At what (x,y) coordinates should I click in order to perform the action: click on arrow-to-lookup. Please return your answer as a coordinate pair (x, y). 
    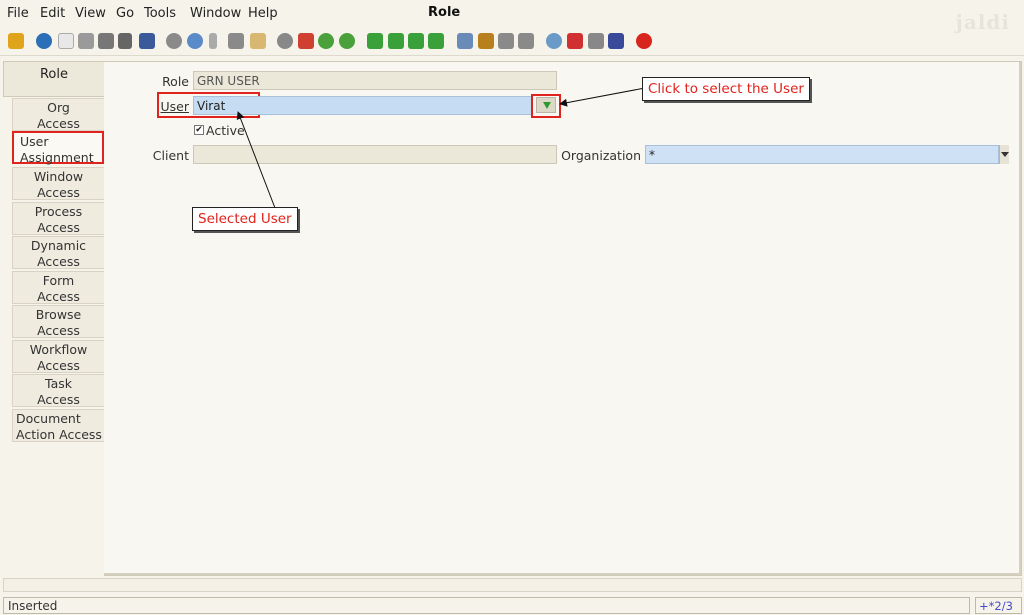
    Looking at the image, I should click on (602, 97).